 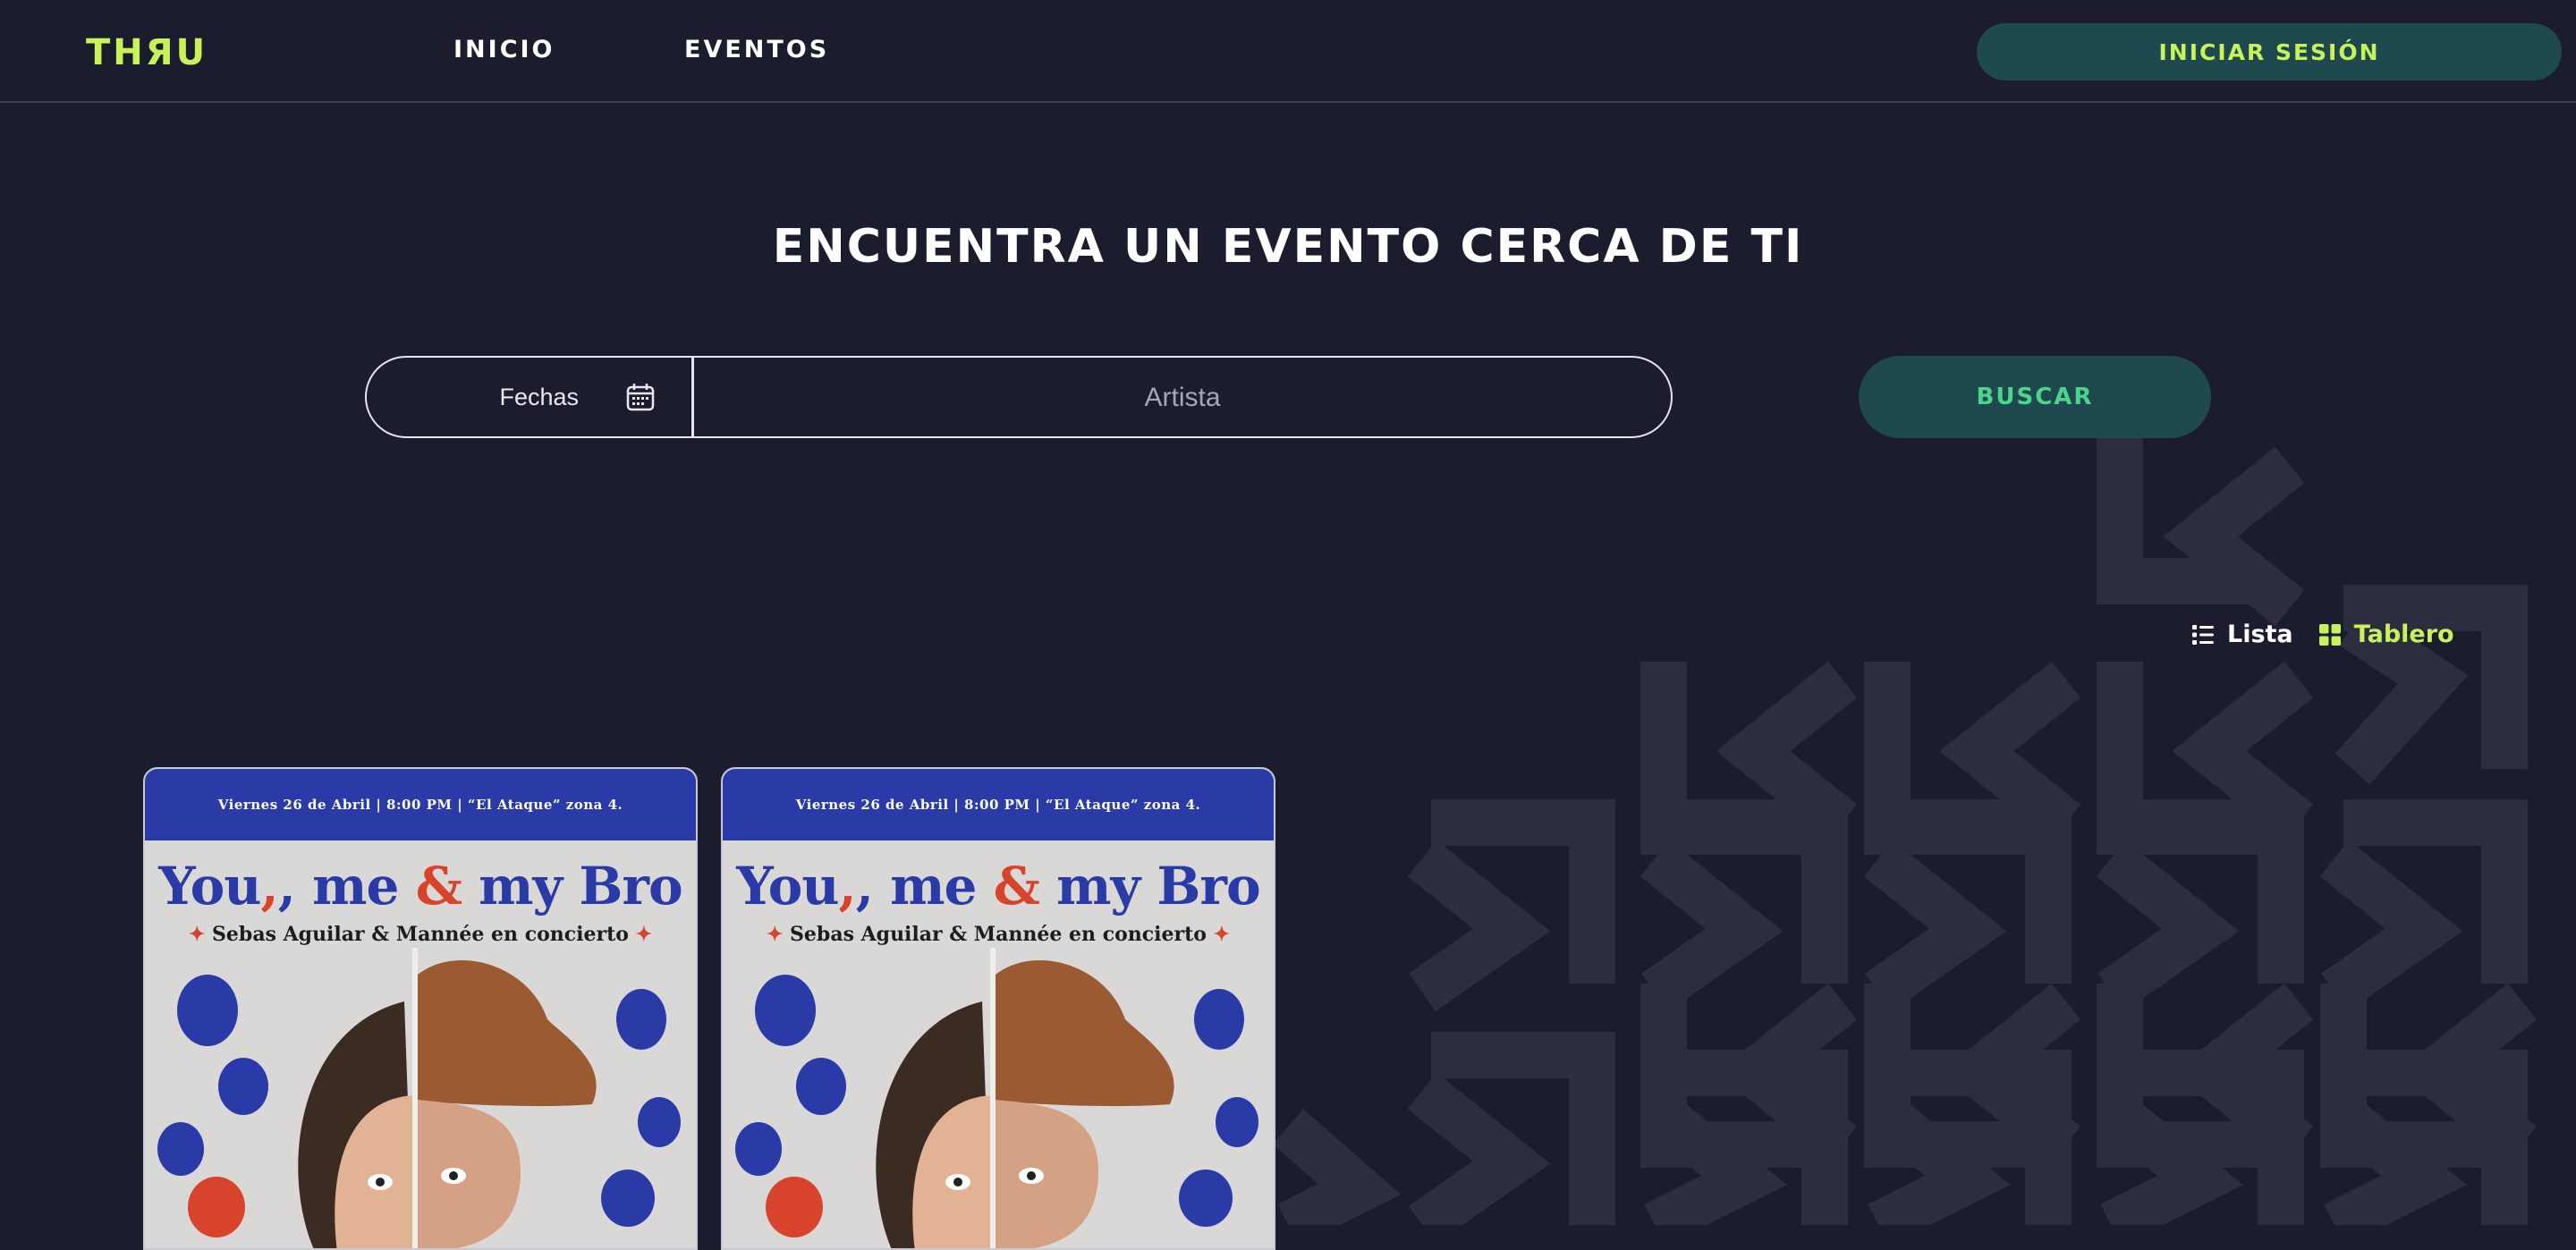 I want to click on toggle-board-view: Tablero, so click(x=2386, y=634).